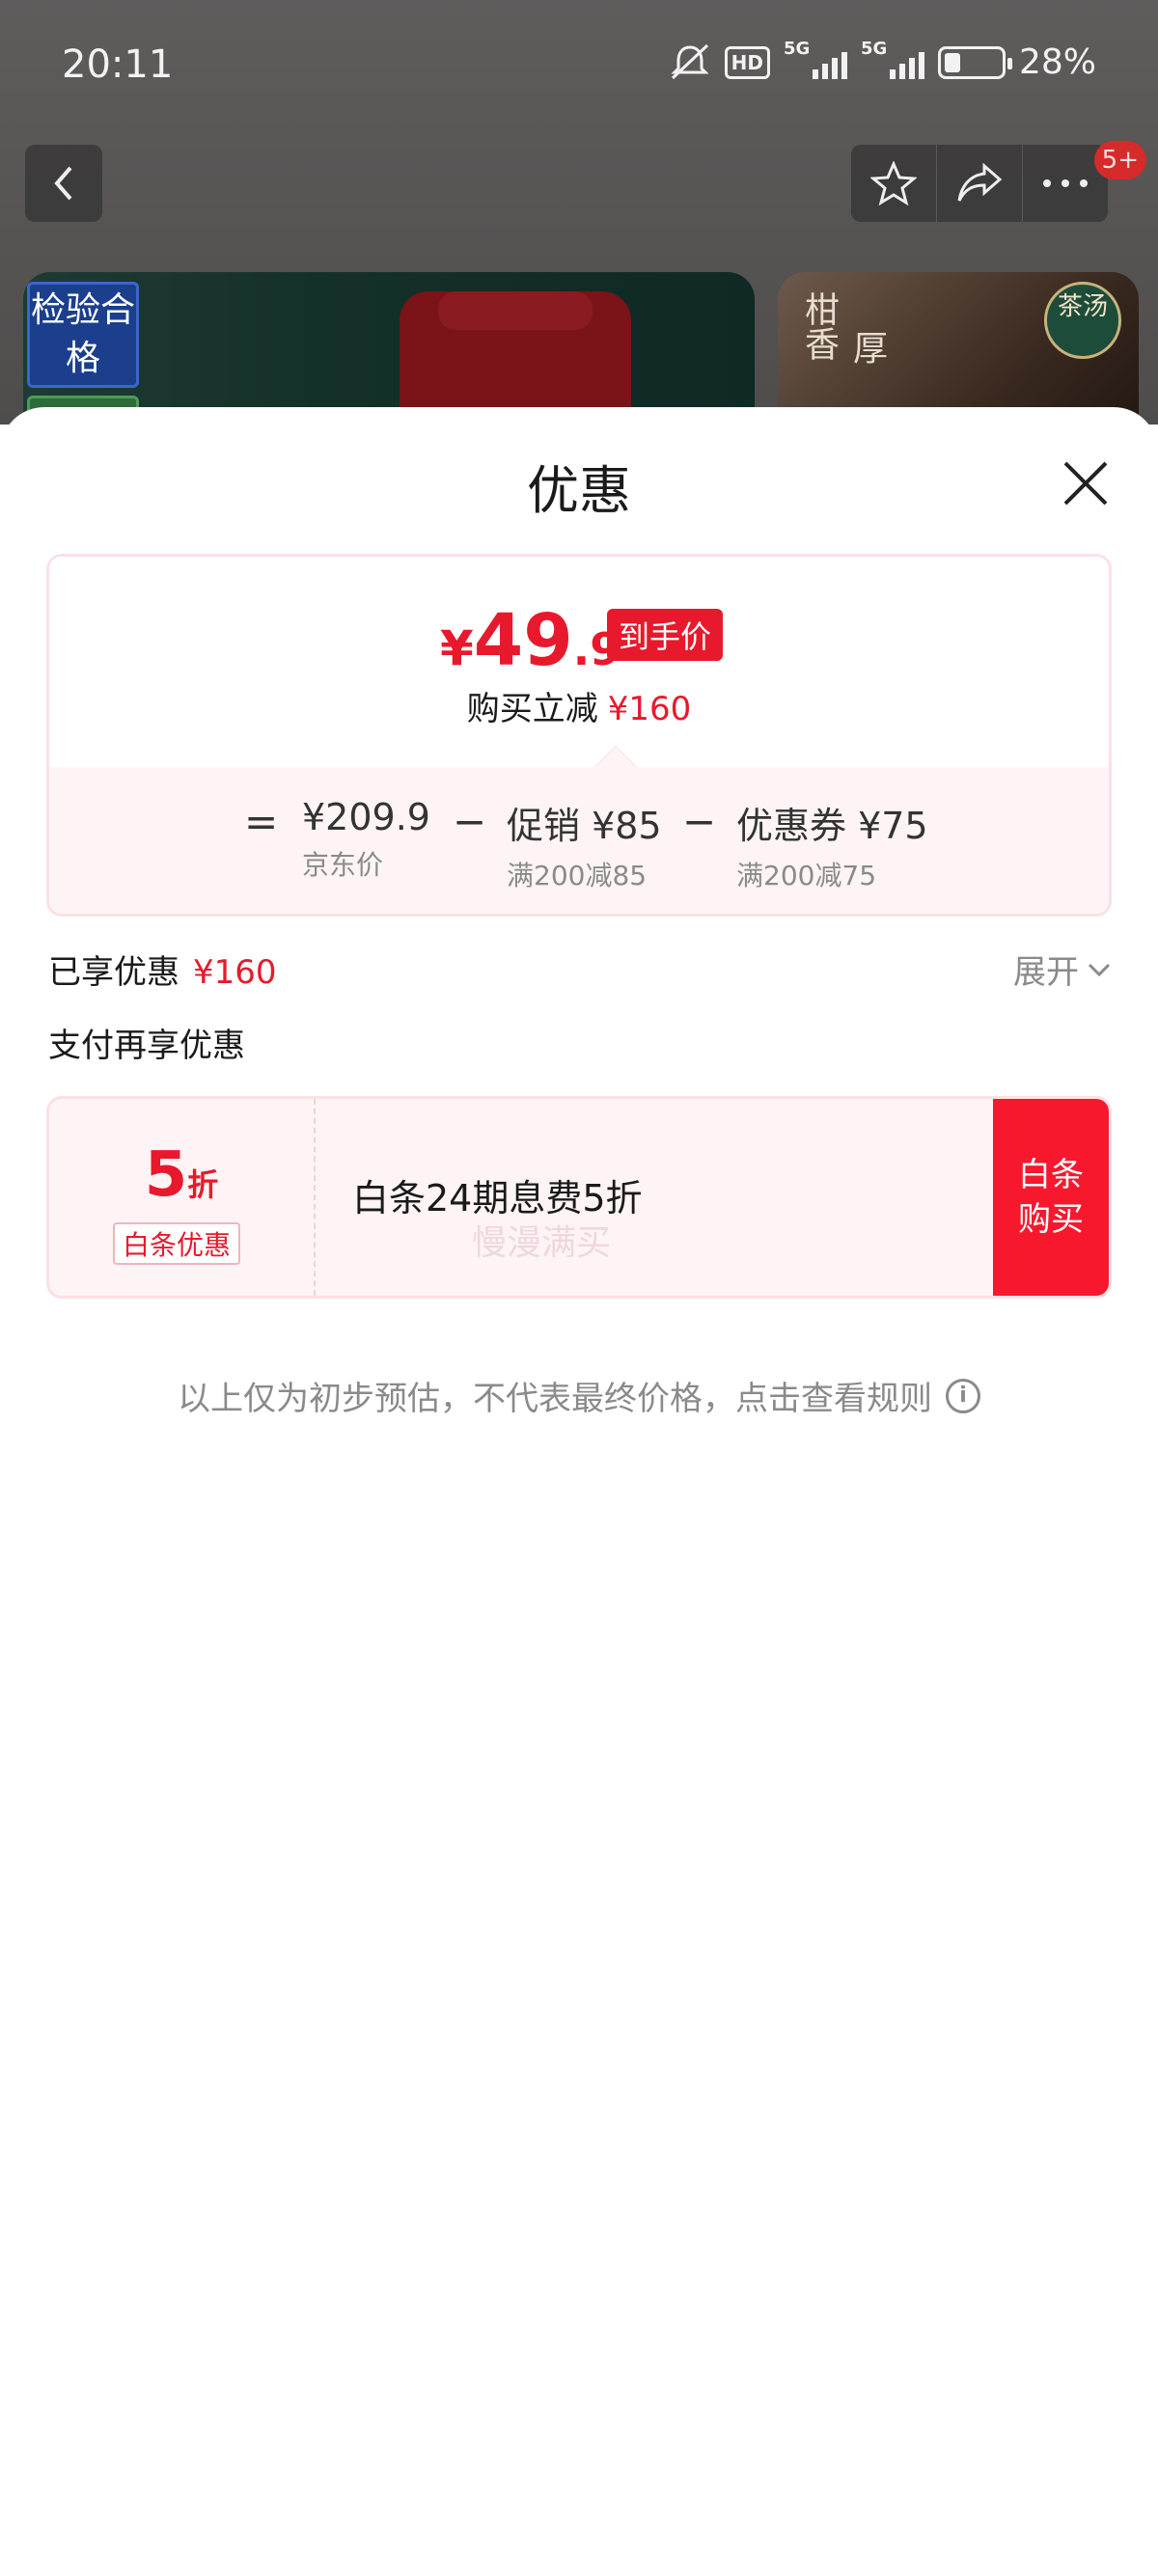 This screenshot has height=2576, width=1158. I want to click on expand-label: 展开, so click(1046, 973).